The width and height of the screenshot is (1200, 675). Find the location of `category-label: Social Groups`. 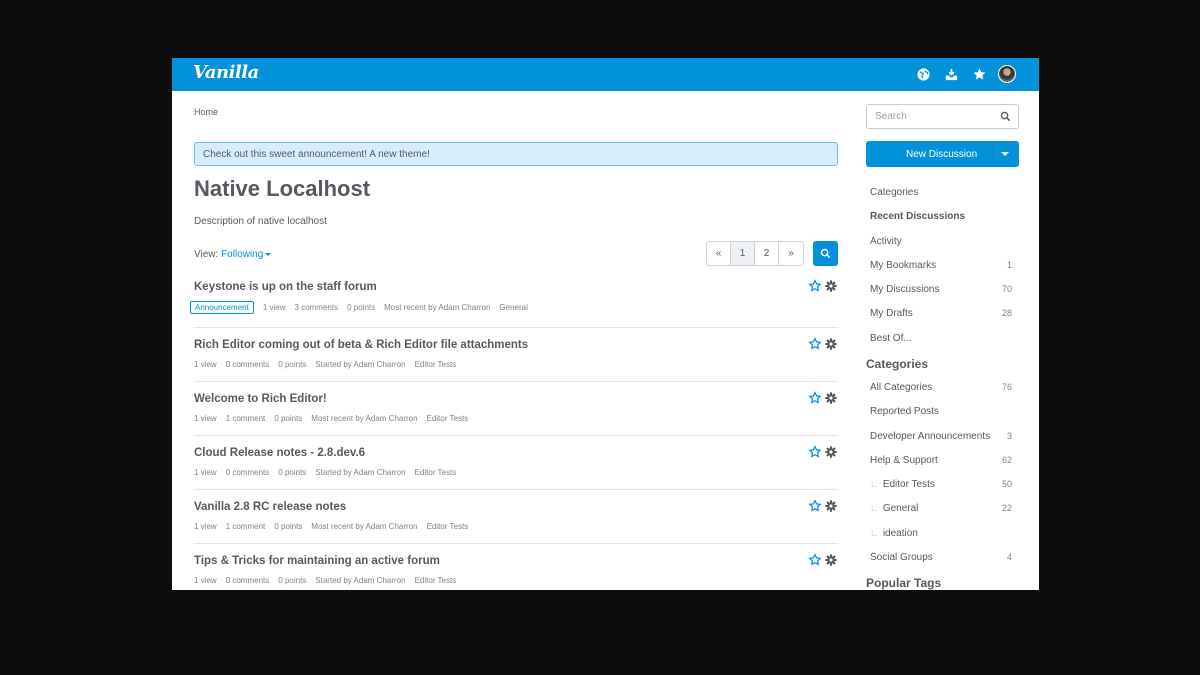

category-label: Social Groups is located at coordinates (901, 557).